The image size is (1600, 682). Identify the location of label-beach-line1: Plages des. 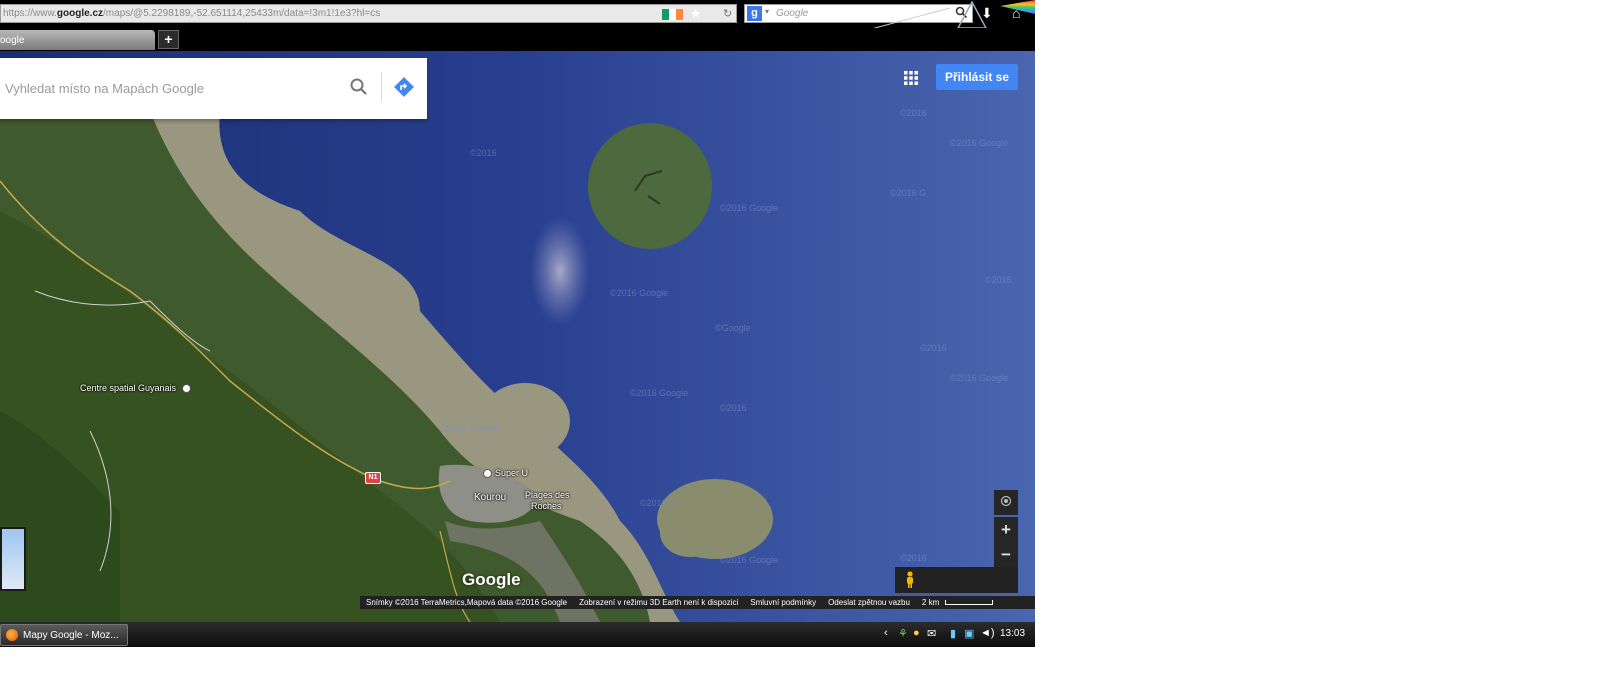
(547, 495).